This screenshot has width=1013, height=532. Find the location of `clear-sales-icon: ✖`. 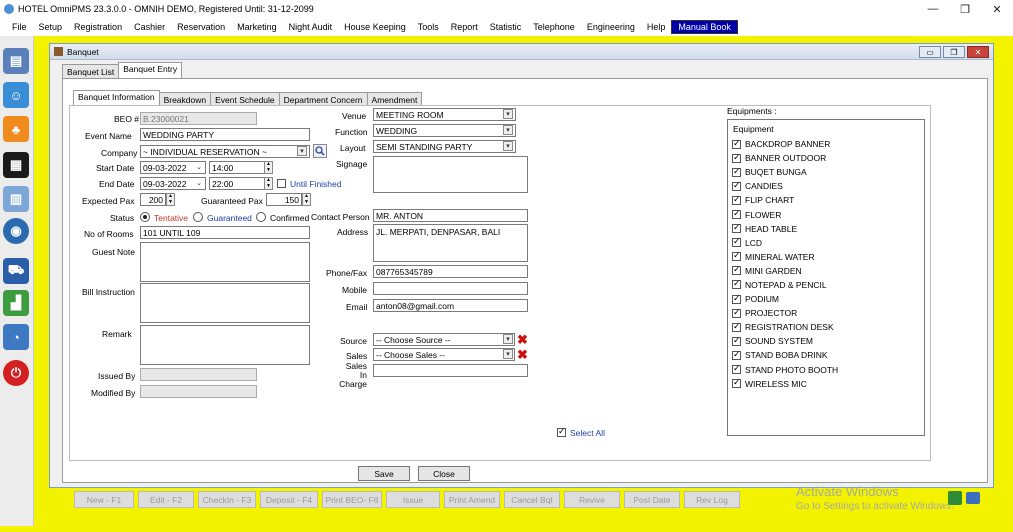

clear-sales-icon: ✖ is located at coordinates (522, 354).